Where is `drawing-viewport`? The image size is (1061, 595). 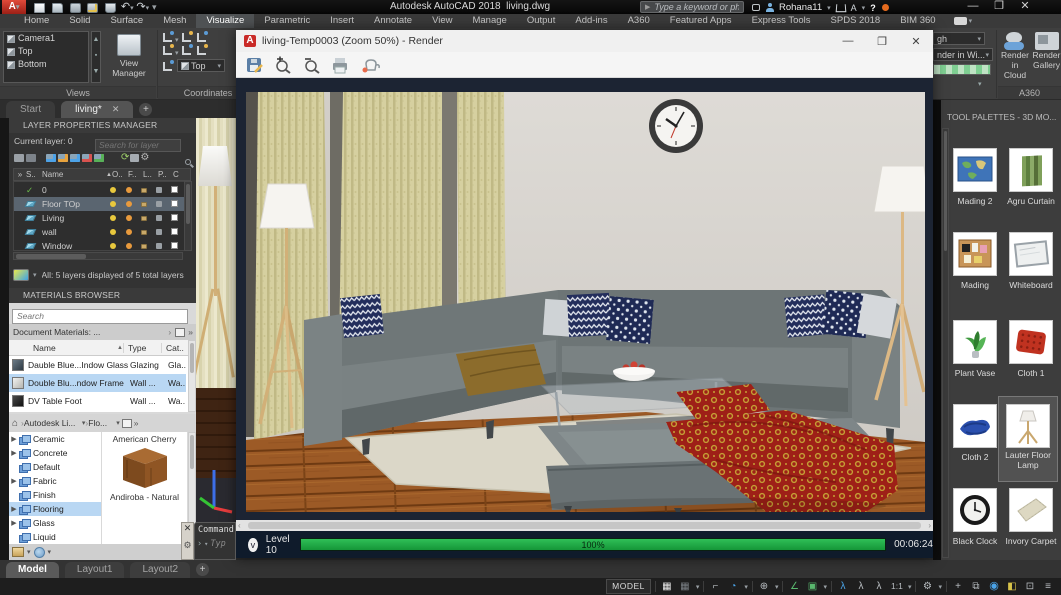
drawing-viewport is located at coordinates (216, 339).